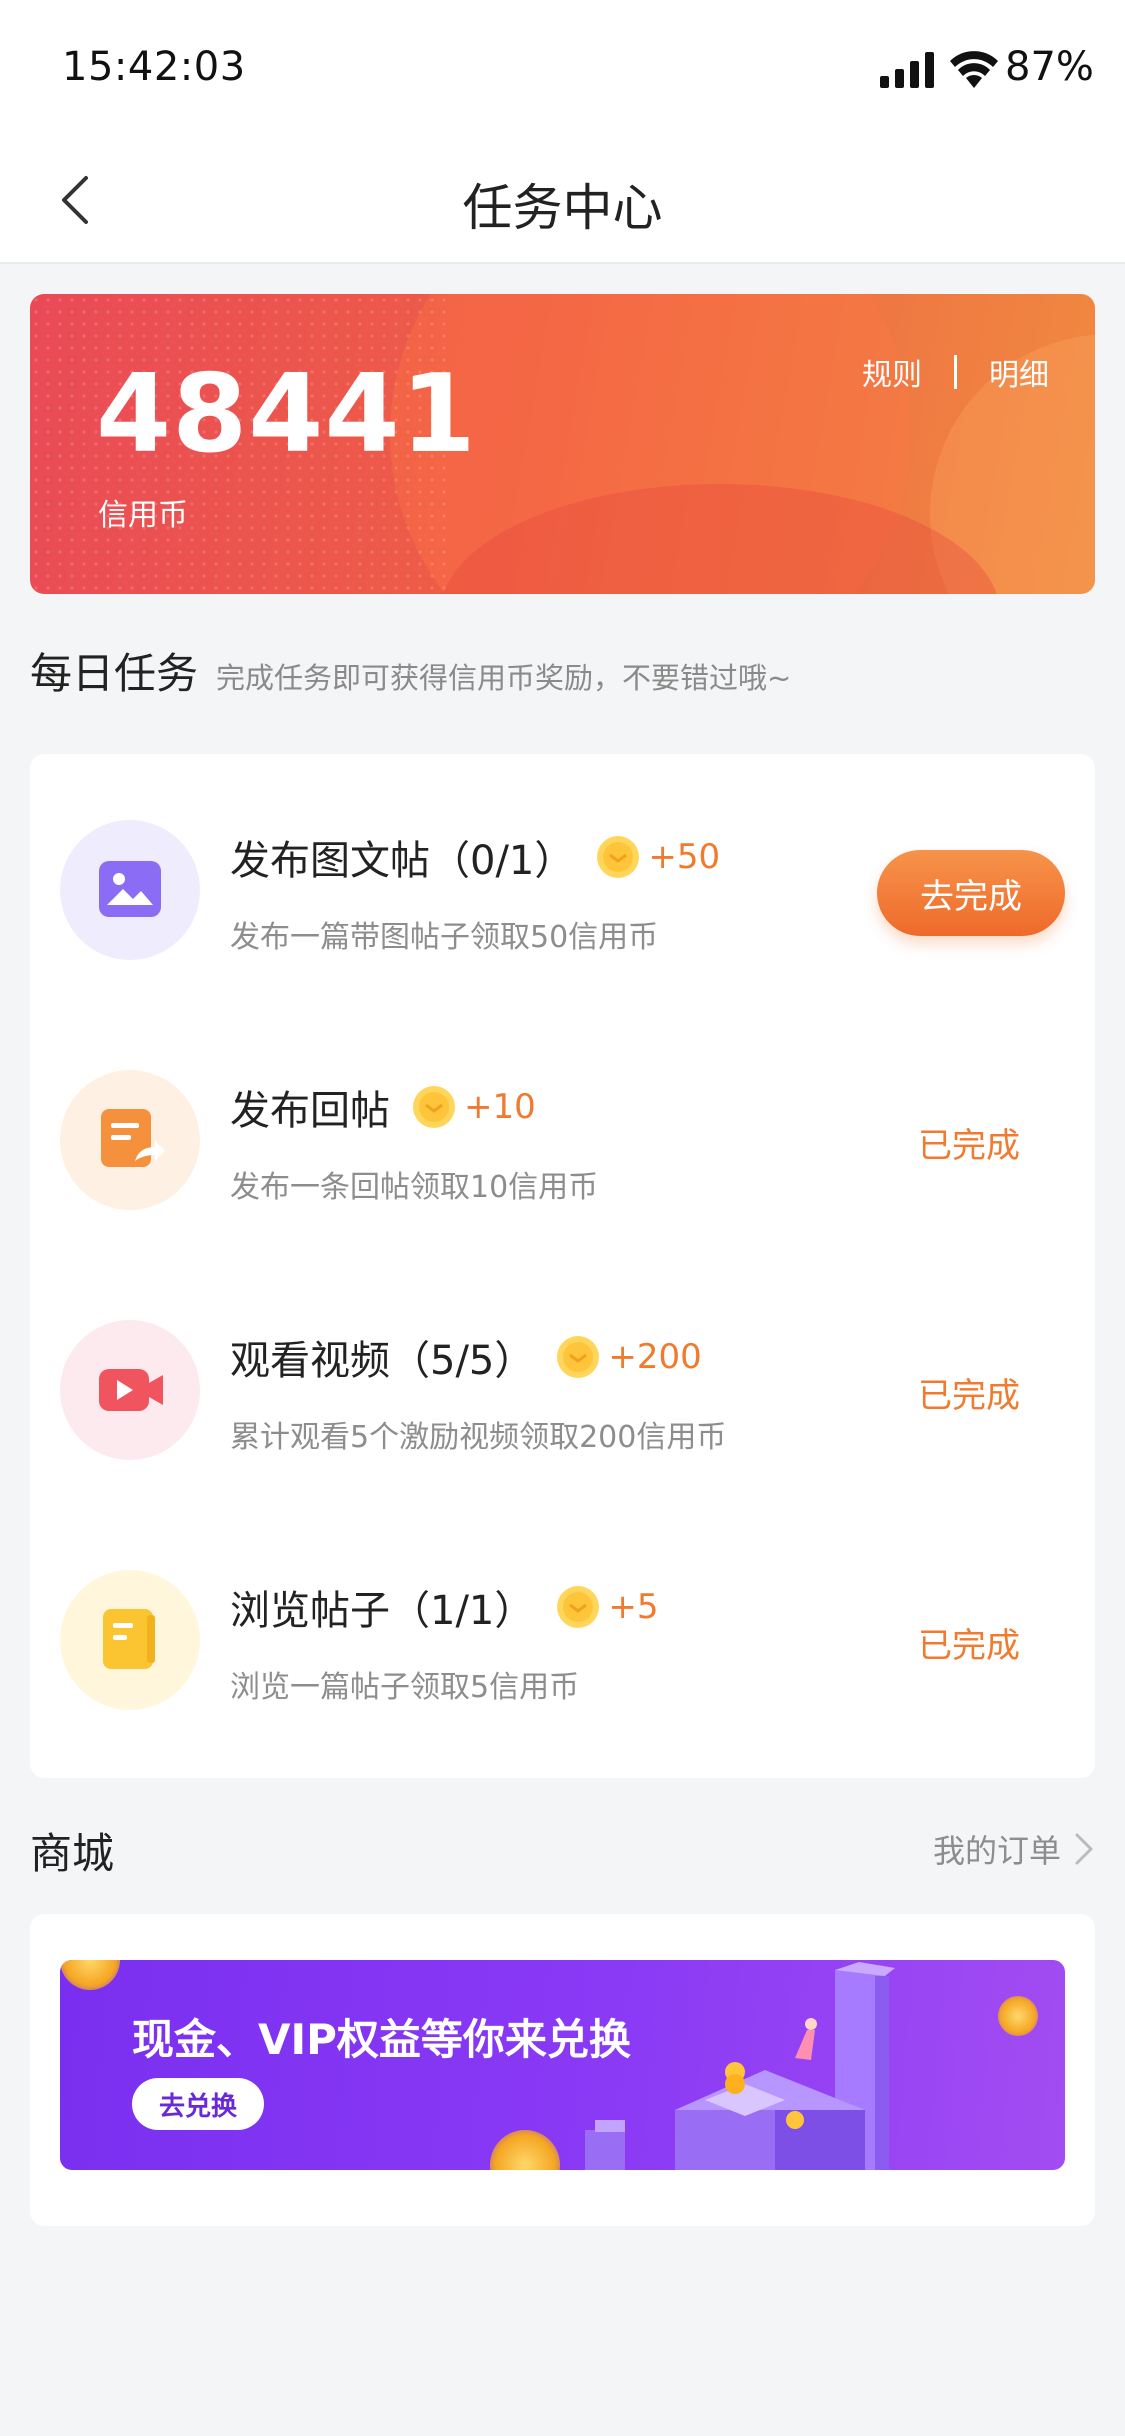 The height and width of the screenshot is (2436, 1125). What do you see at coordinates (478, 1437) in the screenshot?
I see `task-description: 累计观看5个激励视频领取200信用币` at bounding box center [478, 1437].